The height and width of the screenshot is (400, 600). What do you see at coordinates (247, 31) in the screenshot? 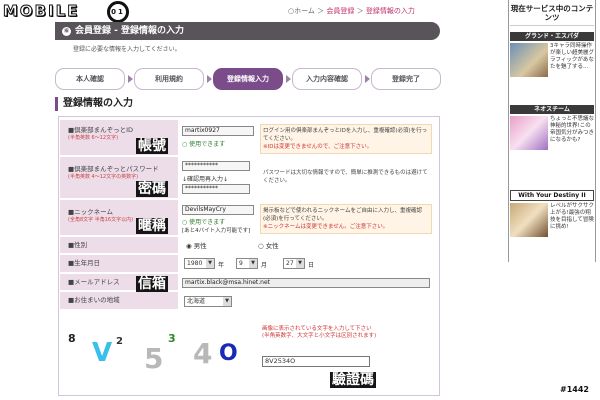
I see `page-title: ⑥ 会員登録 ‐ 登録情報の入力` at bounding box center [247, 31].